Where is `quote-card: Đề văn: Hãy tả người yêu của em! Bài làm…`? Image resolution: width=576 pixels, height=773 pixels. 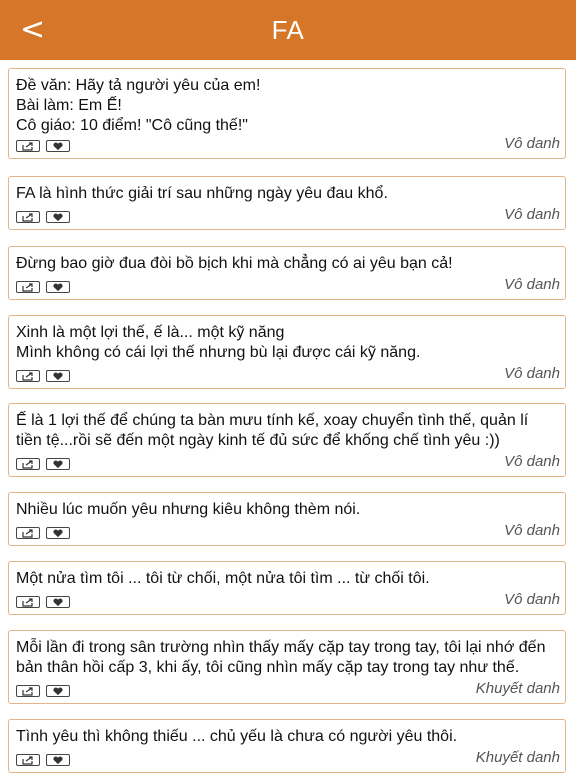 quote-card: Đề văn: Hãy tả người yêu của em! Bài làm… is located at coordinates (287, 113).